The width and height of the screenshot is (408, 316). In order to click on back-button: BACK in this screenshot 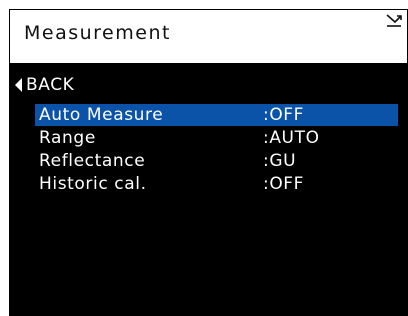, I will do `click(44, 85)`.